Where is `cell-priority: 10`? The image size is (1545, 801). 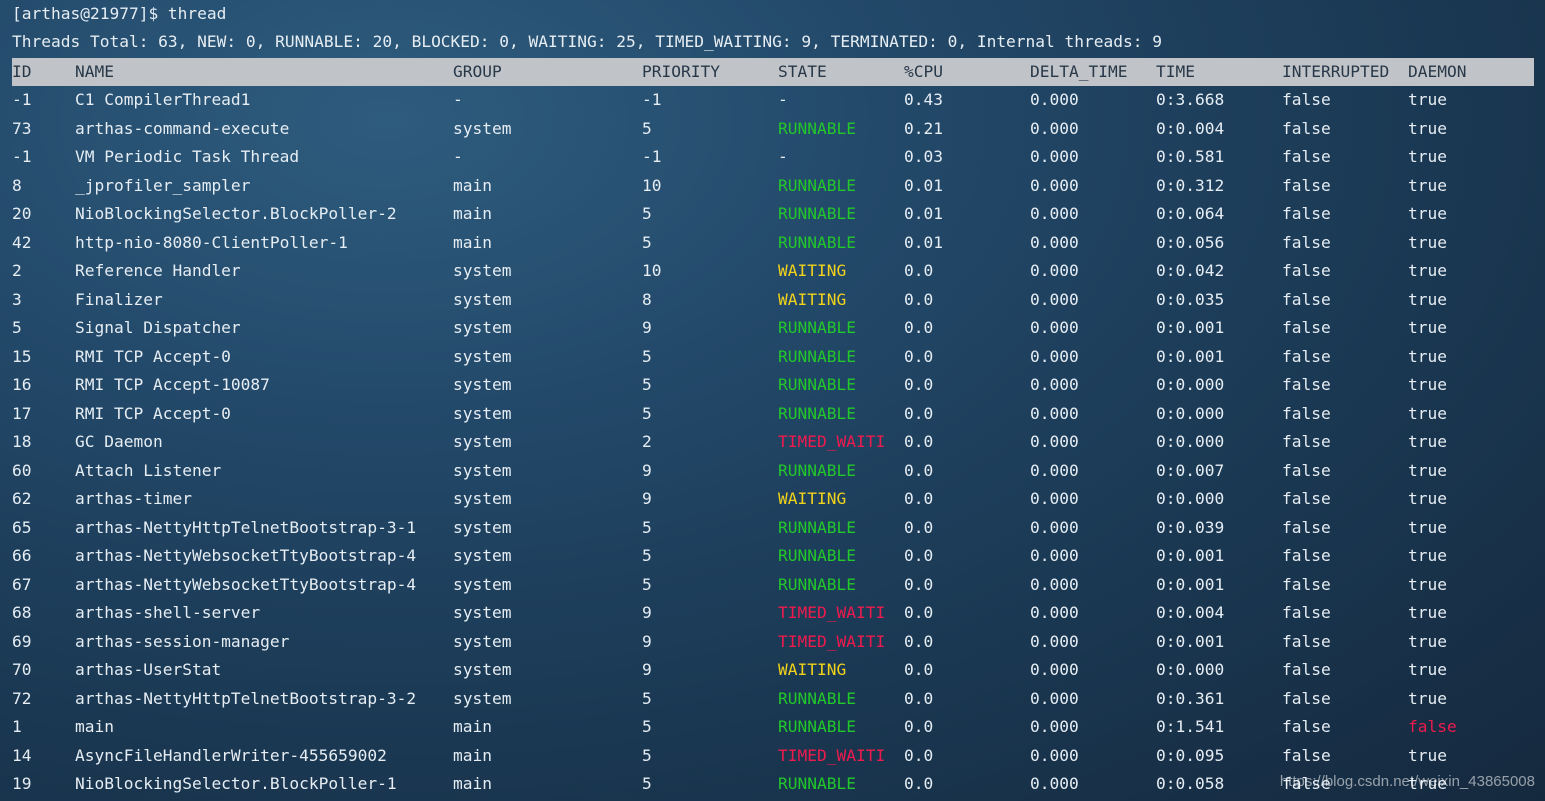
cell-priority: 10 is located at coordinates (652, 270).